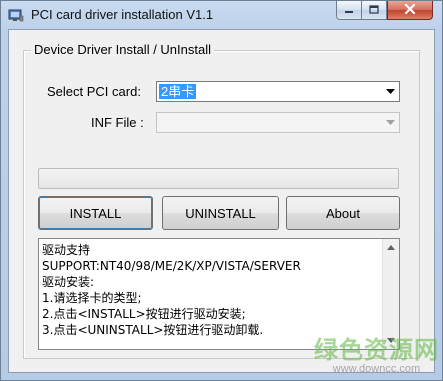 The width and height of the screenshot is (443, 381). Describe the element at coordinates (218, 178) in the screenshot. I see `install-progress-bar` at that location.